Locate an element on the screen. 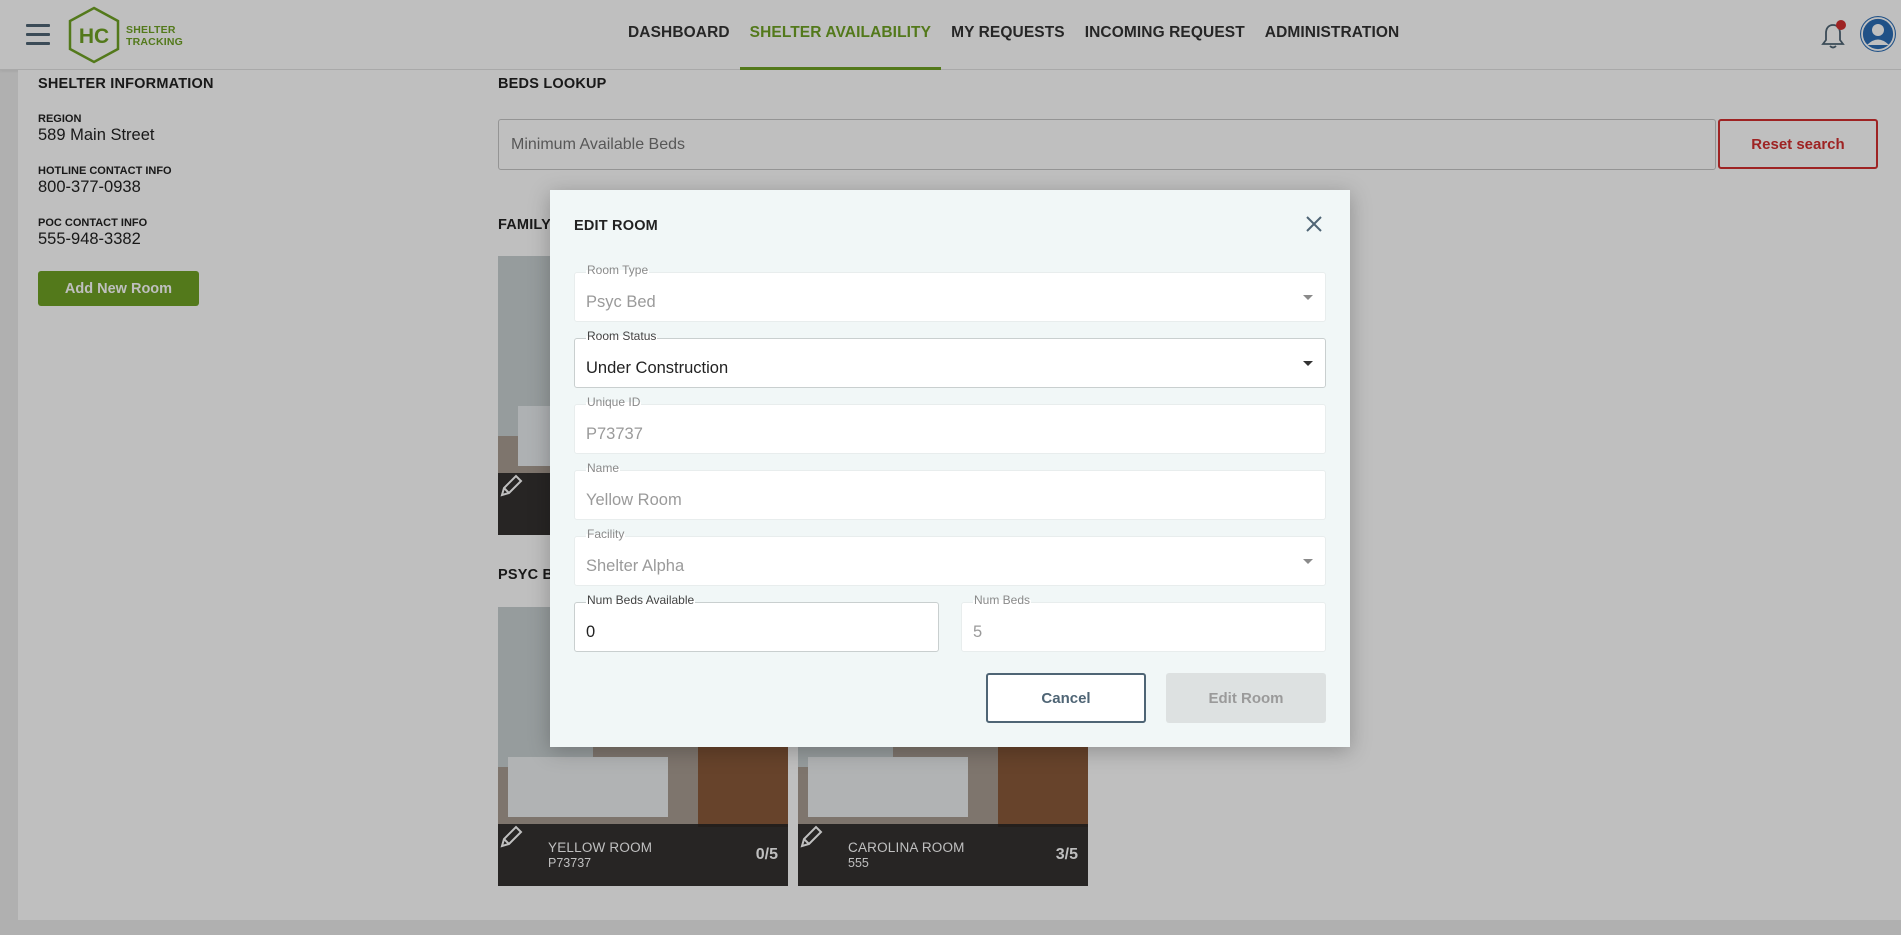  modal-title: EDIT ROOM is located at coordinates (616, 226).